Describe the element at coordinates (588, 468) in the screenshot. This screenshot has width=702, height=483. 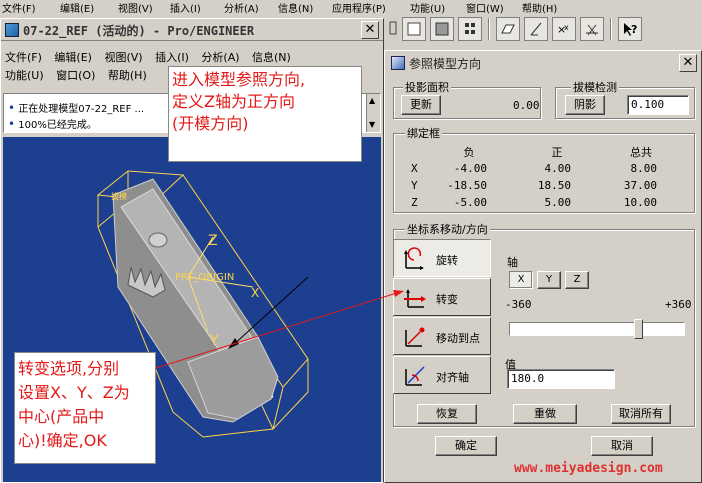
I see `watermark: www.meiyadesign.com` at that location.